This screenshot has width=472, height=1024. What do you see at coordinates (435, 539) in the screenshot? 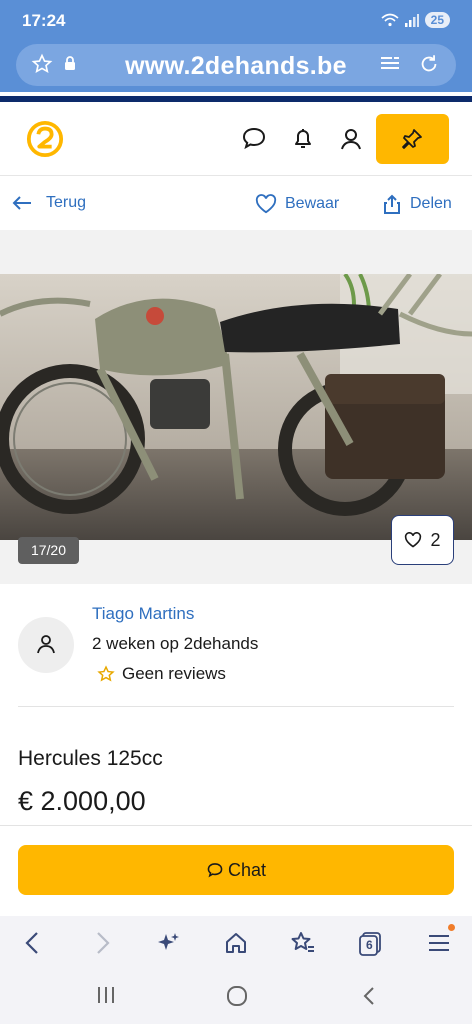
I see `favorite-count: 2` at bounding box center [435, 539].